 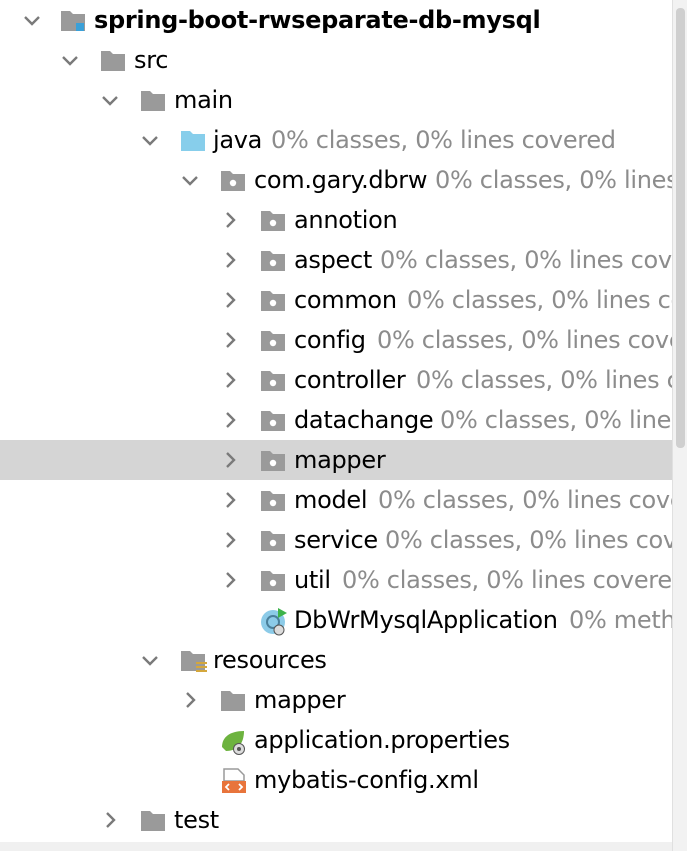 I want to click on tree-node-package: aspect 0% classes, 0% lines covered, so click(x=336, y=260).